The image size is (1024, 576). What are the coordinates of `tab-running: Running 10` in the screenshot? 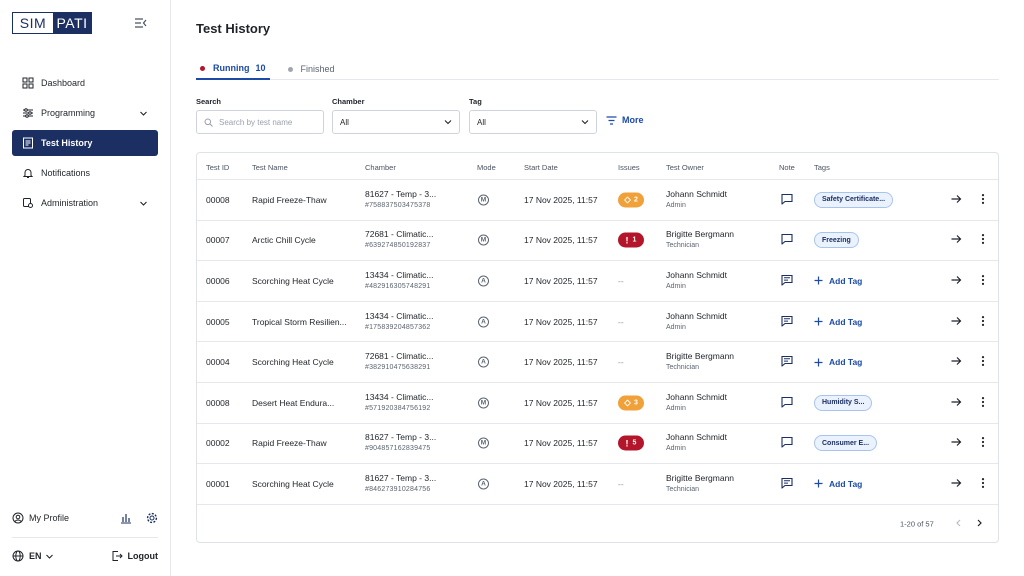 It's located at (233, 69).